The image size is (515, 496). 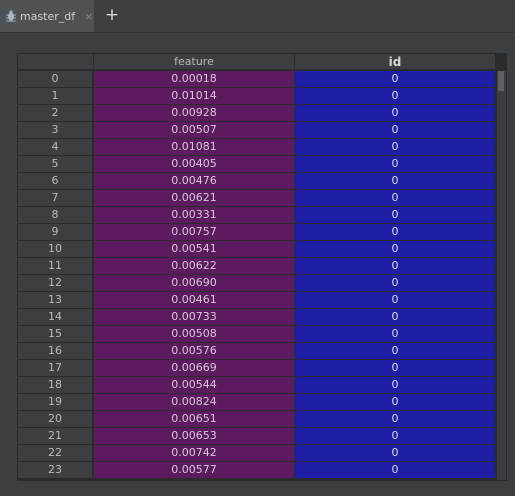 I want to click on row-index-cell: 3, so click(x=55, y=130).